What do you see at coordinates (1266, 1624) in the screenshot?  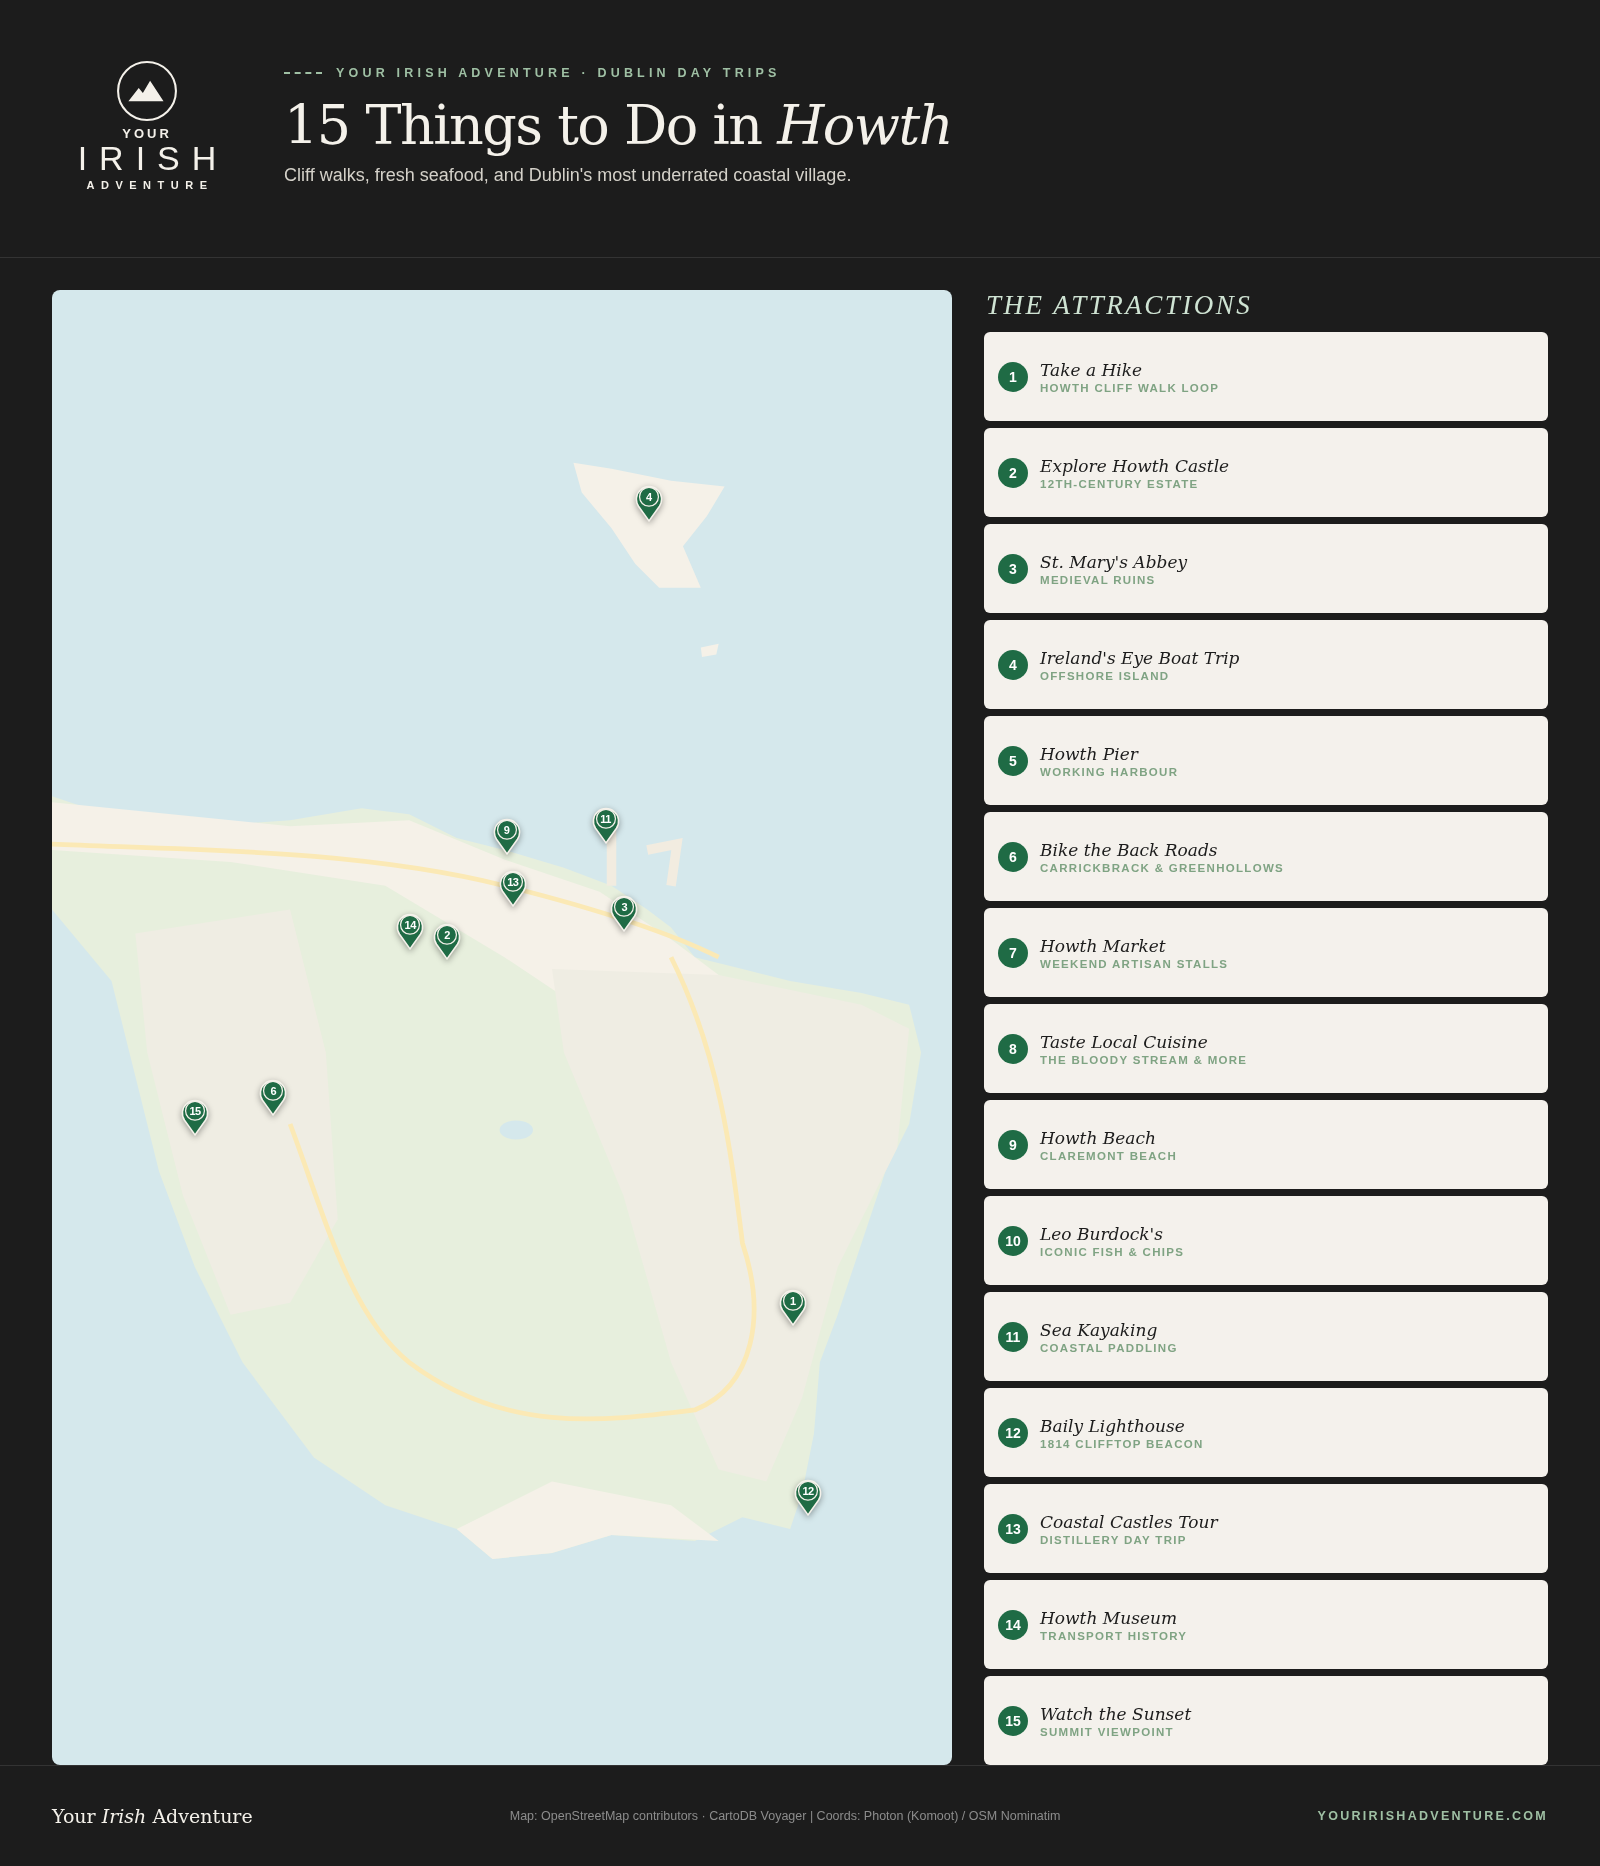 I see `attraction-card: 14 Howth Museum TRANSPORT HISTORY` at bounding box center [1266, 1624].